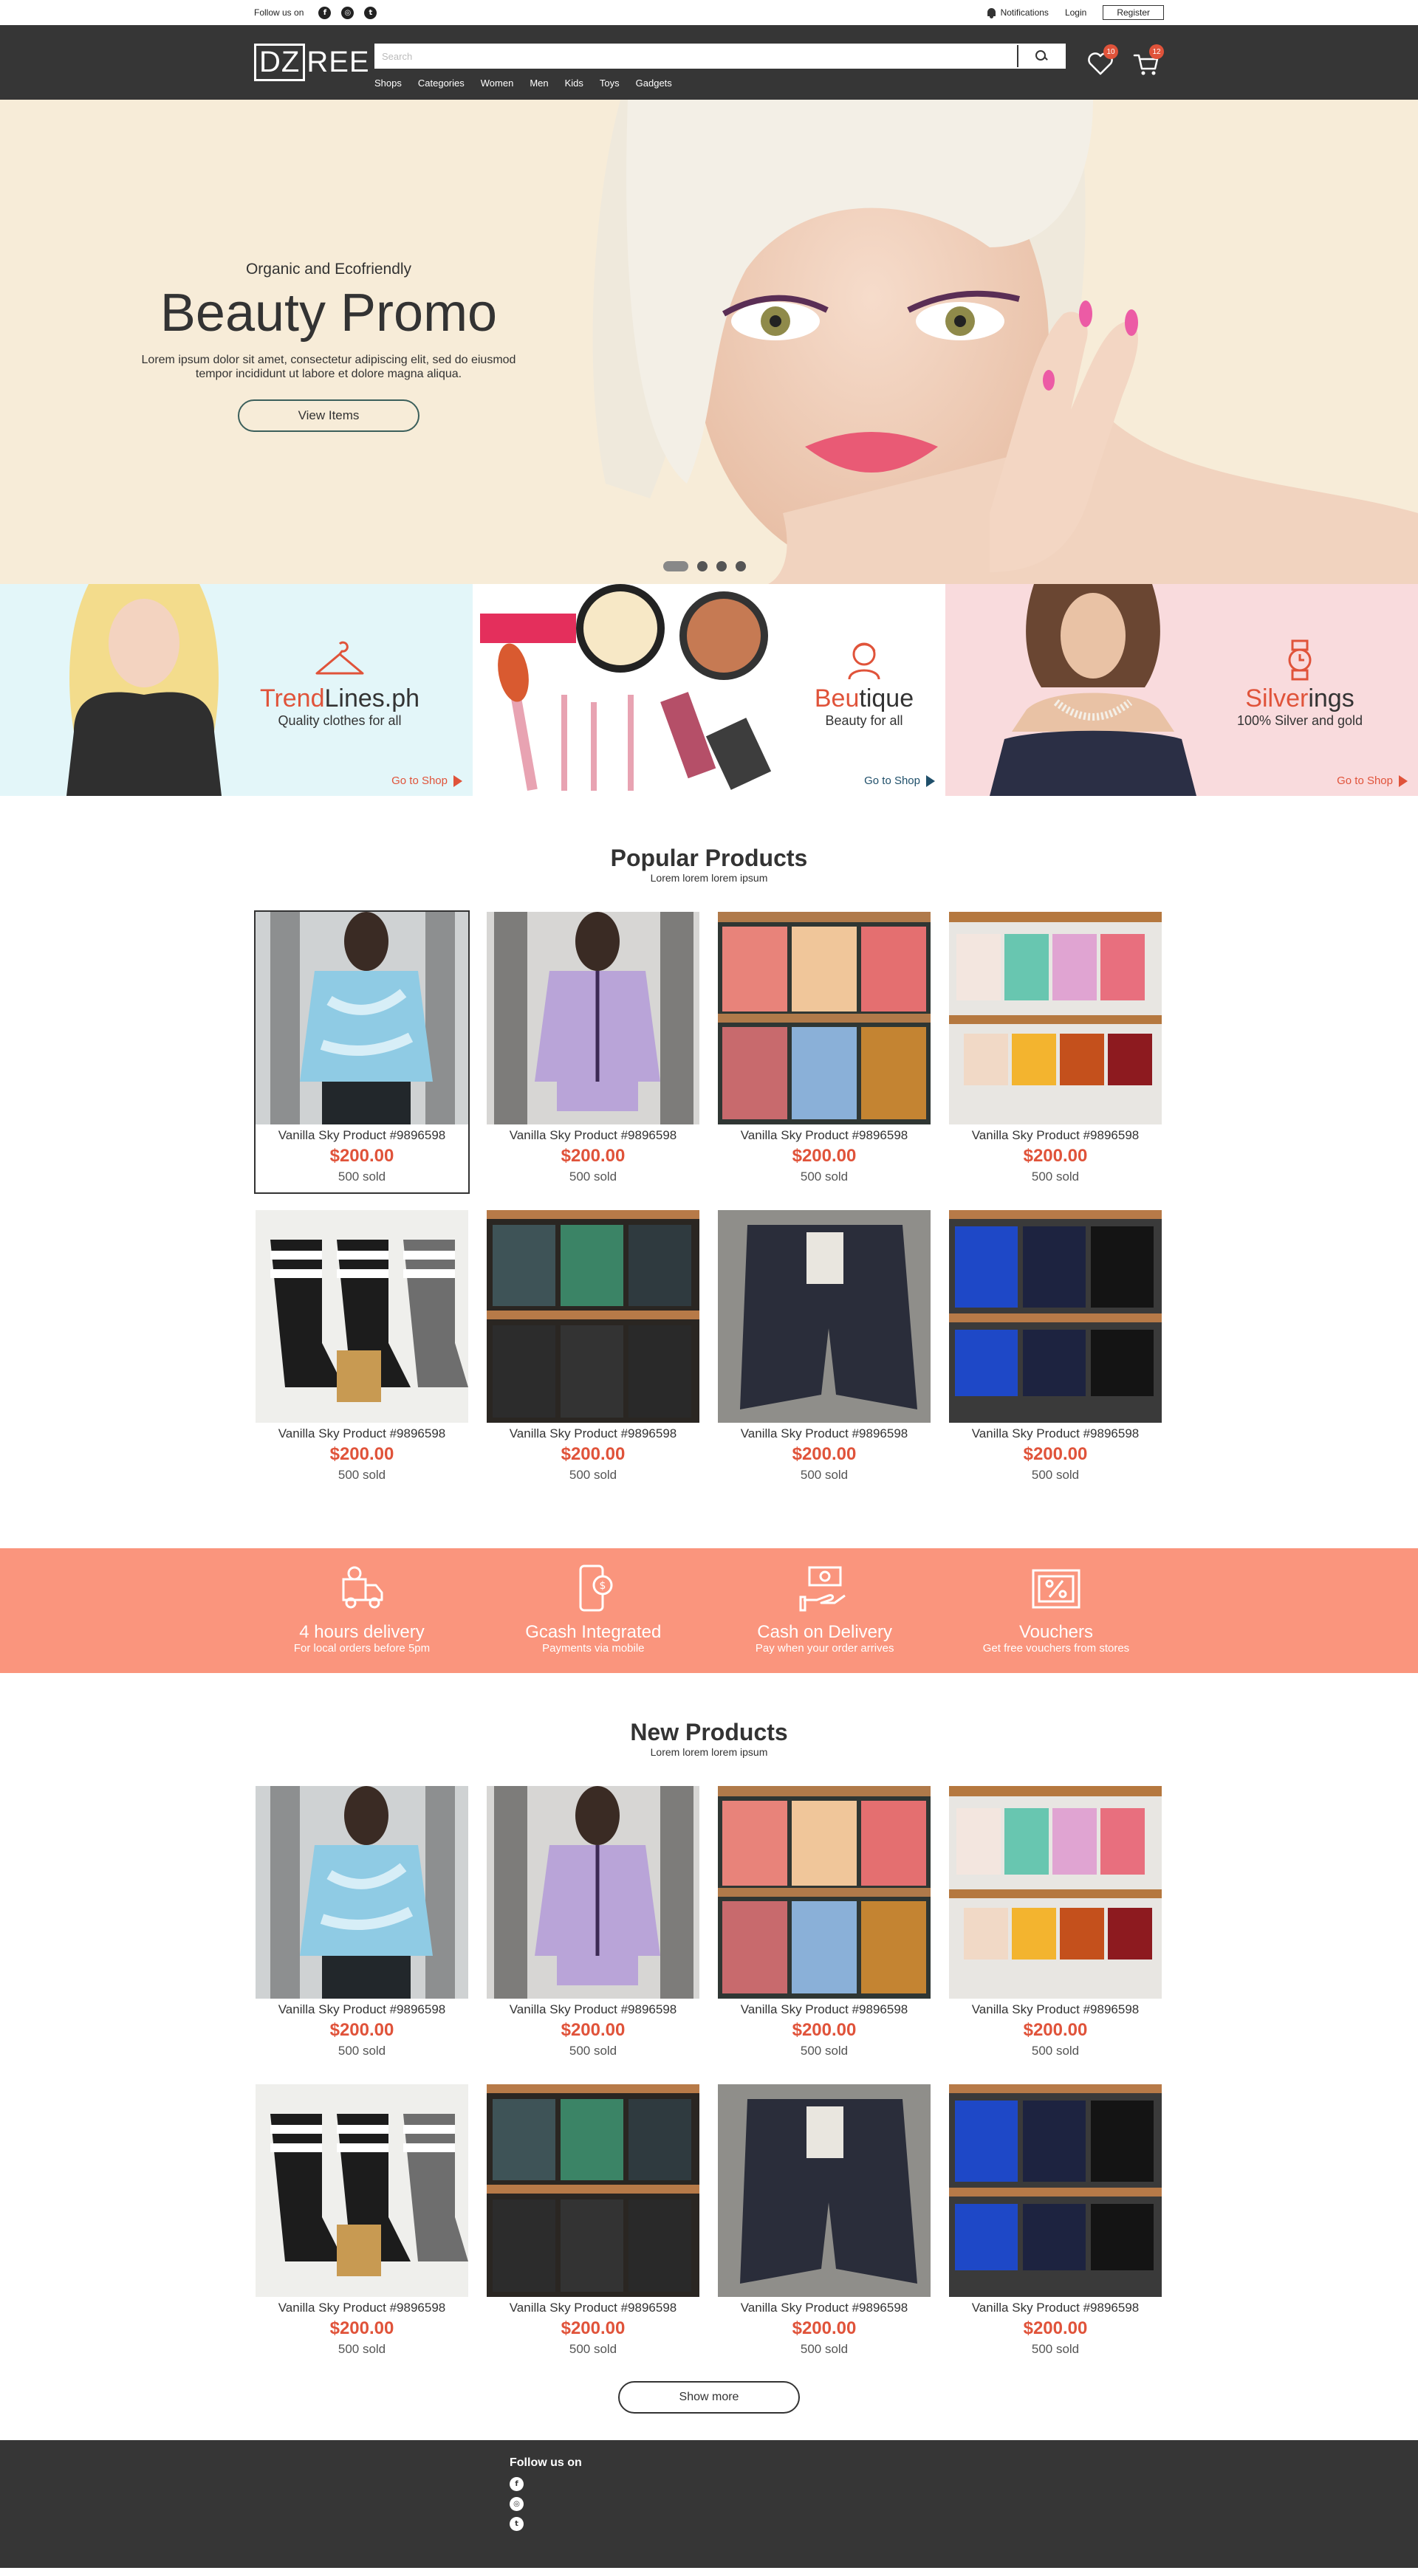  Describe the element at coordinates (1018, 13) in the screenshot. I see `notifications-link: Notifications` at that location.